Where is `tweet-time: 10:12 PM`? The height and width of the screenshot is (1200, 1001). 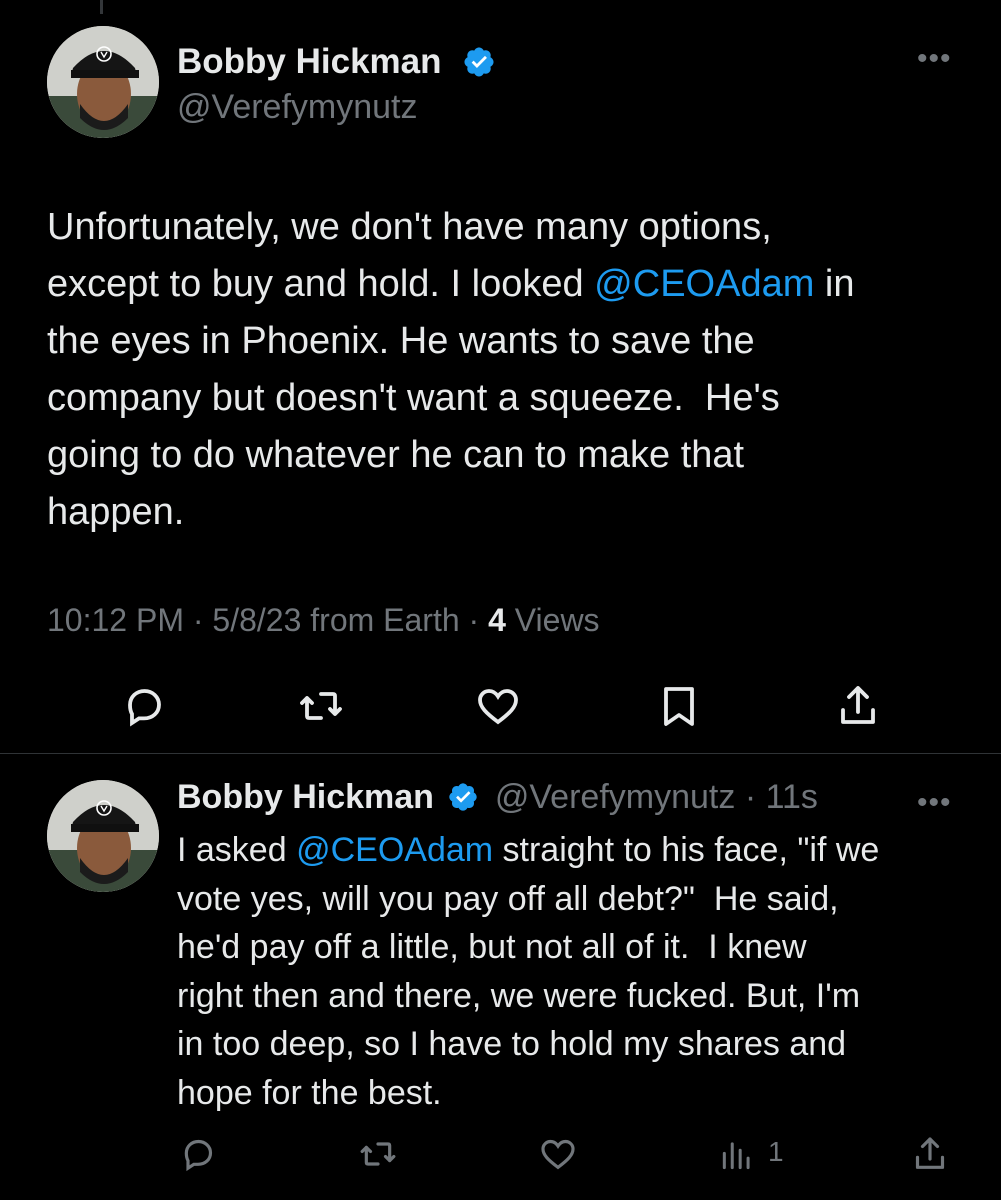
tweet-time: 10:12 PM is located at coordinates (115, 620).